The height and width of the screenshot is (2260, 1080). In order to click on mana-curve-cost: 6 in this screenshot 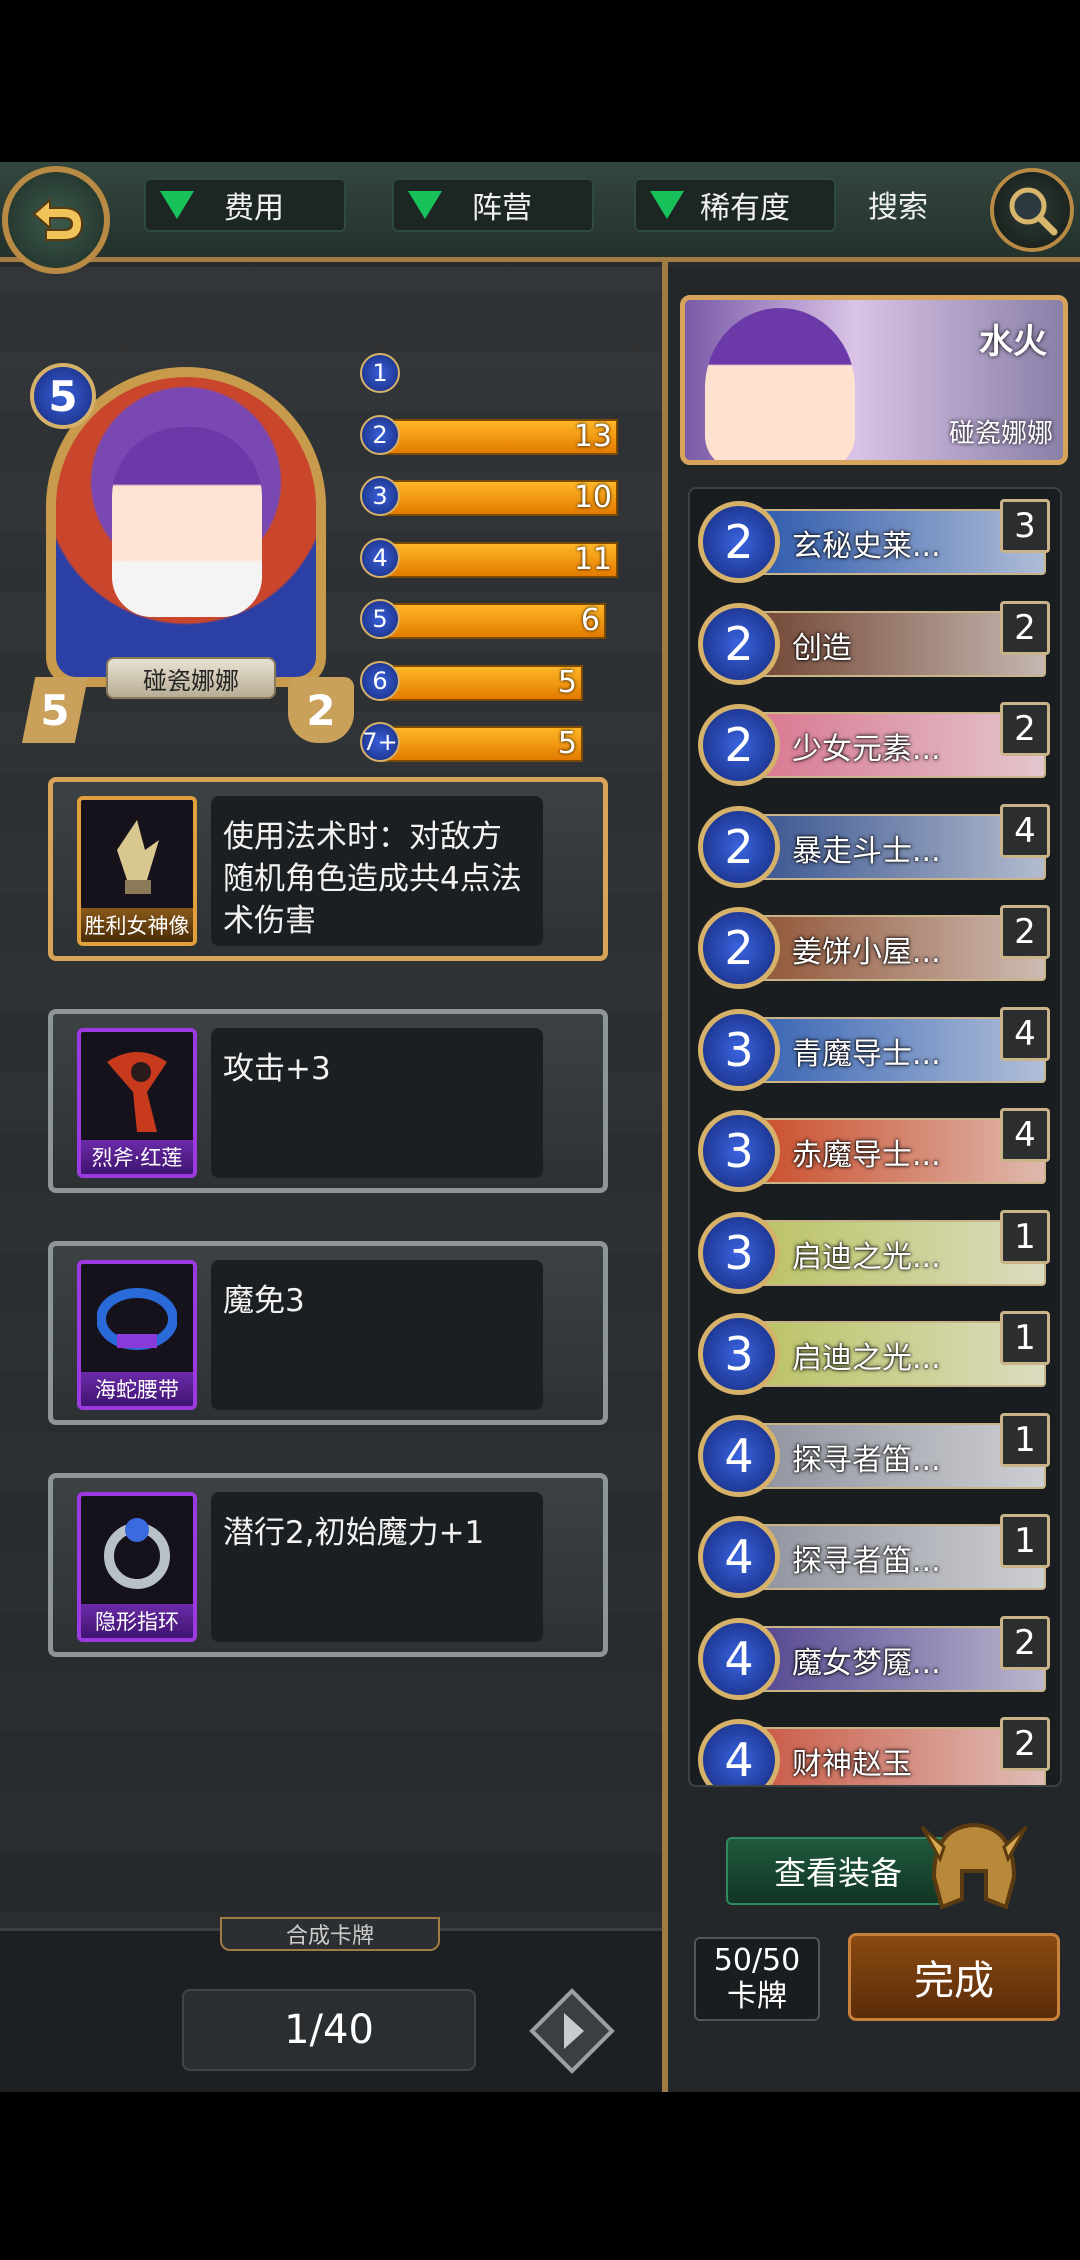, I will do `click(380, 680)`.